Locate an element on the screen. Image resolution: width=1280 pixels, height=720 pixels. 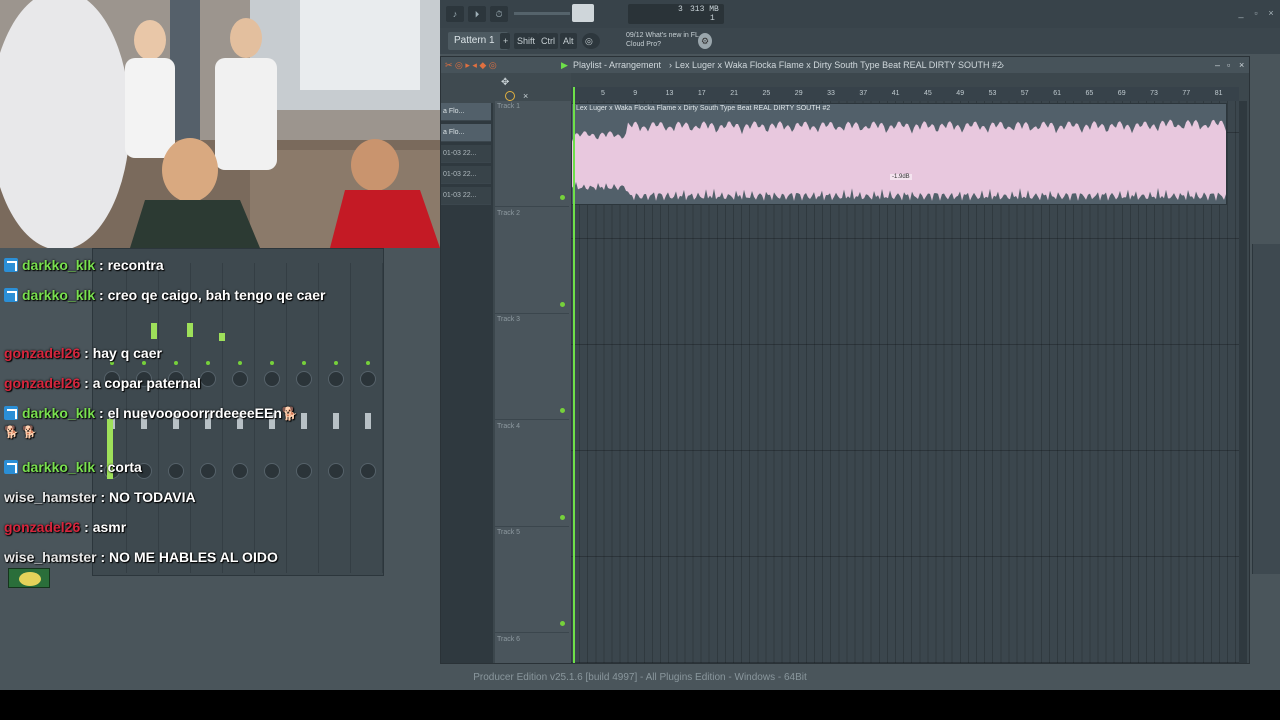
ruler-number: 25 is located at coordinates (766, 93).